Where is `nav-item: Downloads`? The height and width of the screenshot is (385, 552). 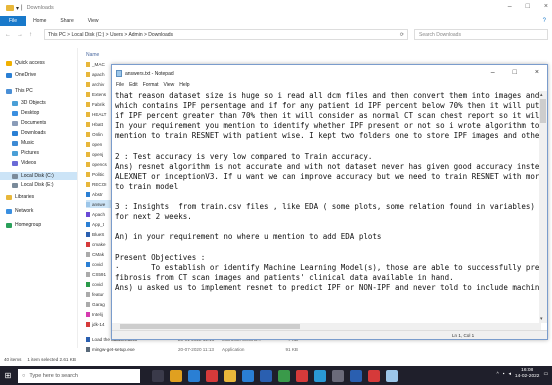 nav-item: Downloads is located at coordinates (29, 133).